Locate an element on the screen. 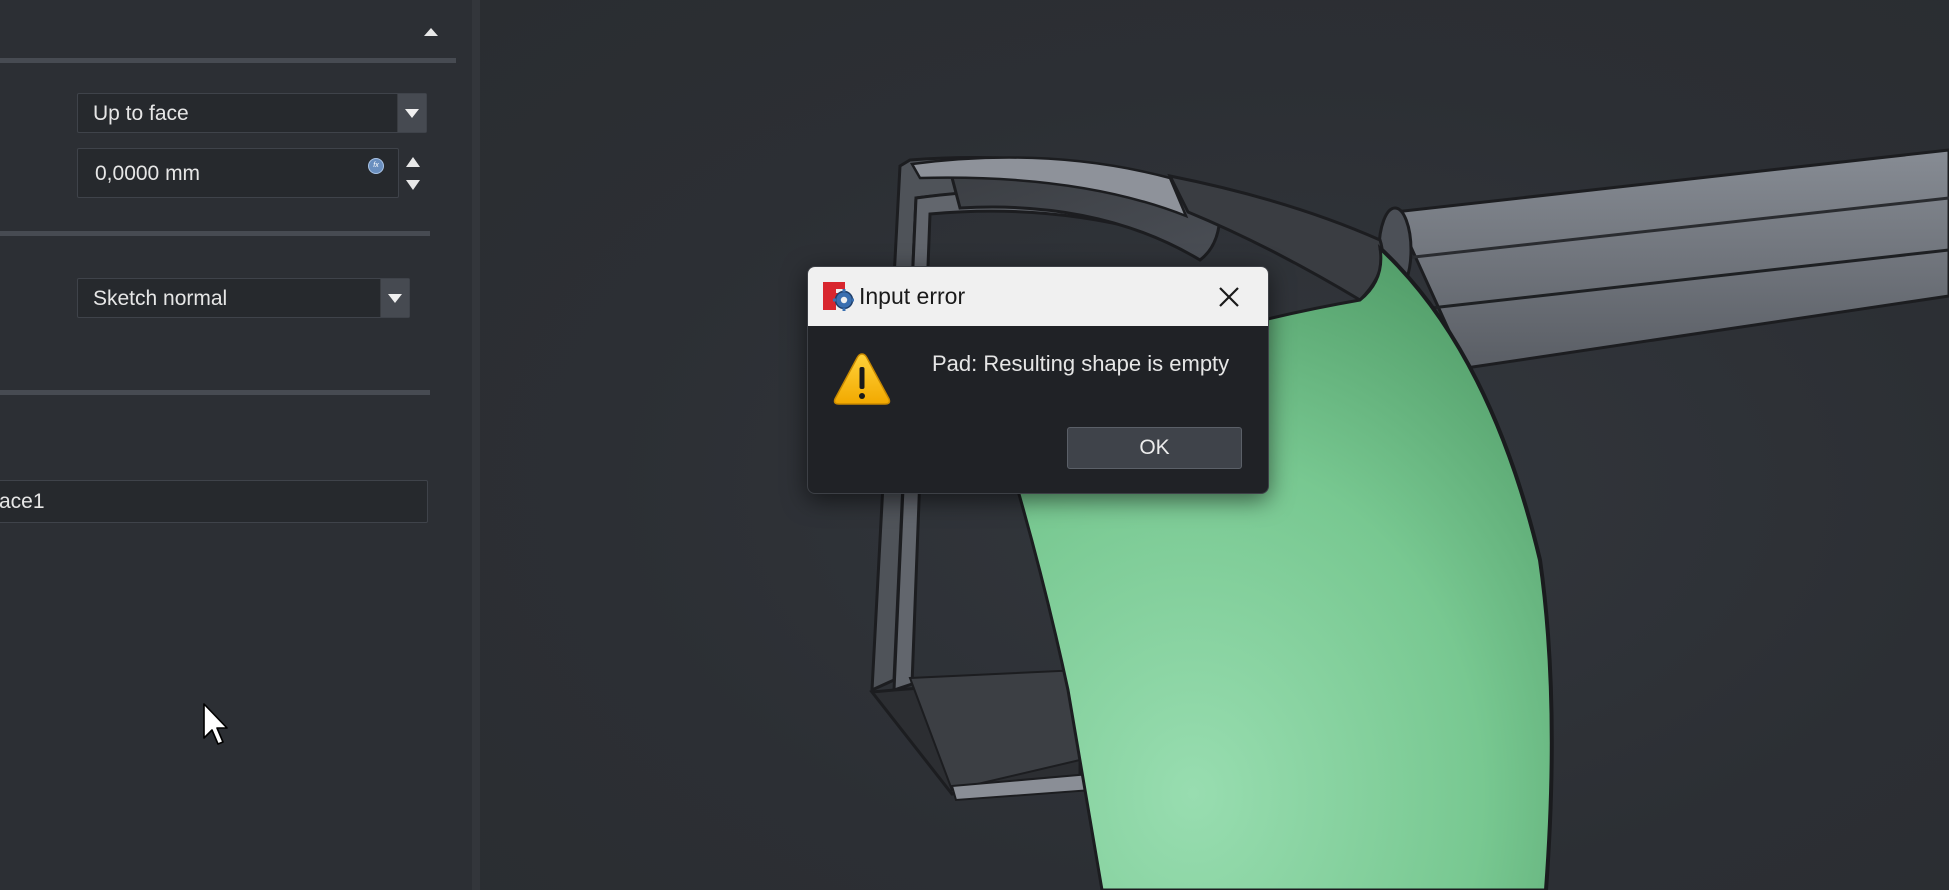  dialog-title: Input error is located at coordinates (912, 296).